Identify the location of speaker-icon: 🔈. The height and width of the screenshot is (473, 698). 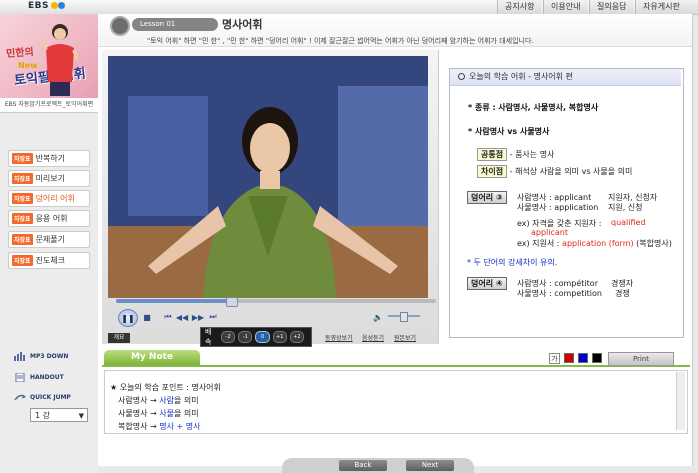
(378, 317).